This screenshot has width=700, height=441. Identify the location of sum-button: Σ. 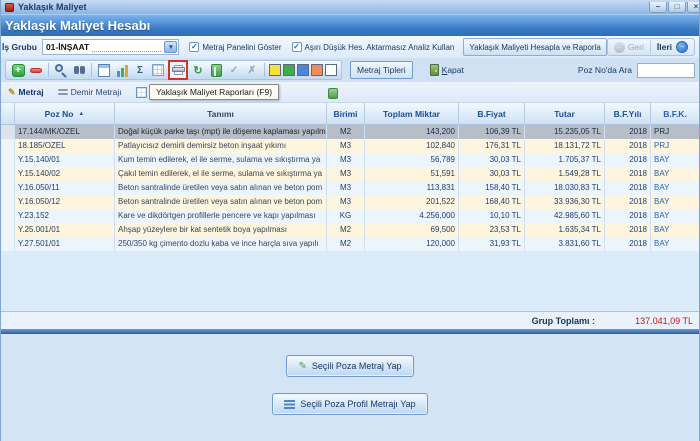
(140, 70).